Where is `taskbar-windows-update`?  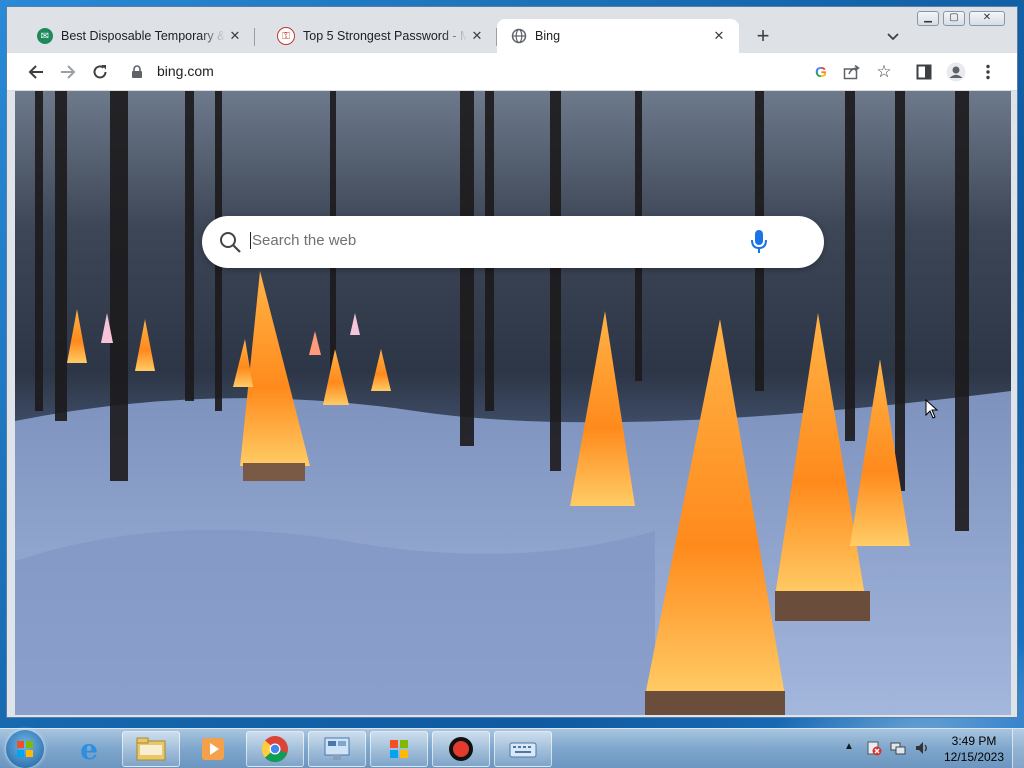
taskbar-windows-update is located at coordinates (399, 749).